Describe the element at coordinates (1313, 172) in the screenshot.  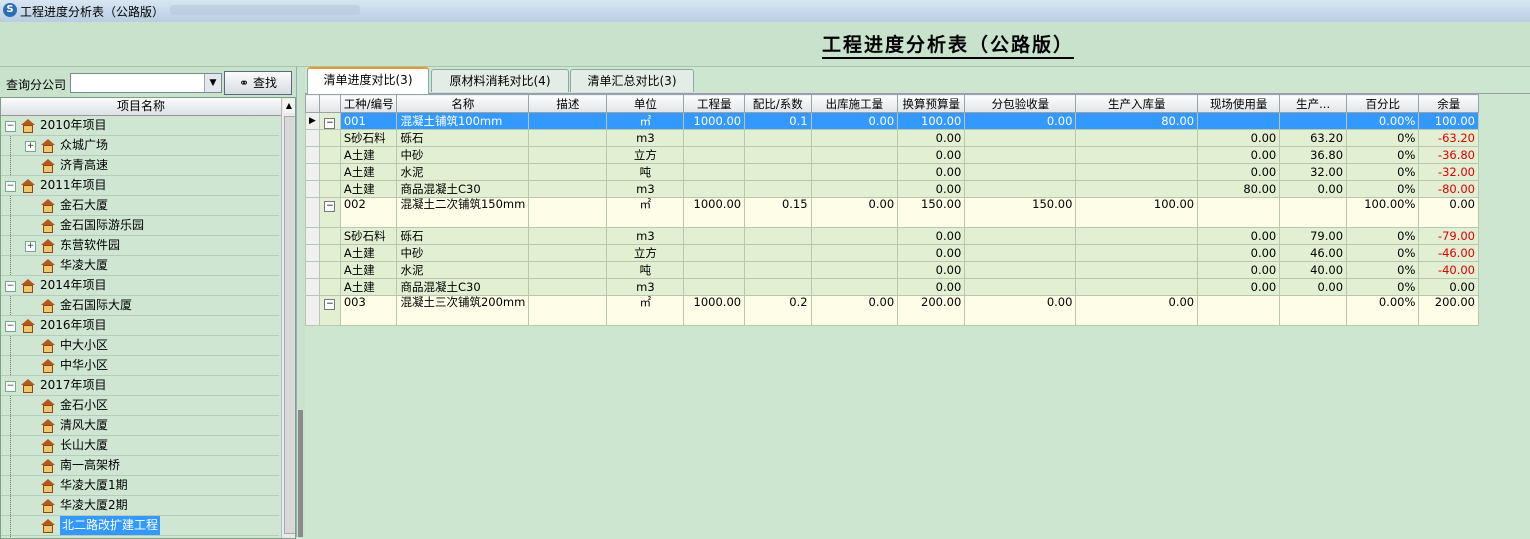
I see `grid-cell: 32.00` at that location.